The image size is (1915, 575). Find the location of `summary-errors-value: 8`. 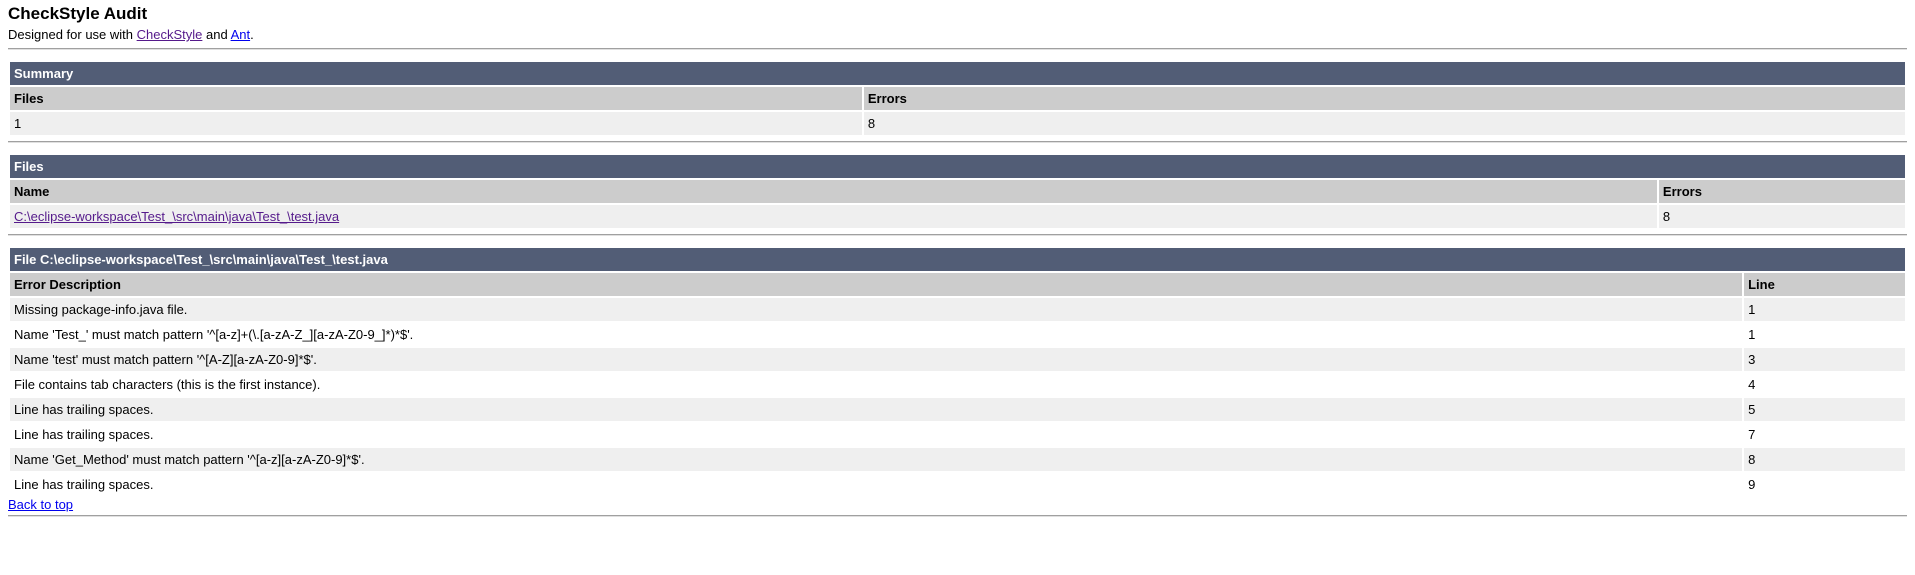

summary-errors-value: 8 is located at coordinates (1384, 123).